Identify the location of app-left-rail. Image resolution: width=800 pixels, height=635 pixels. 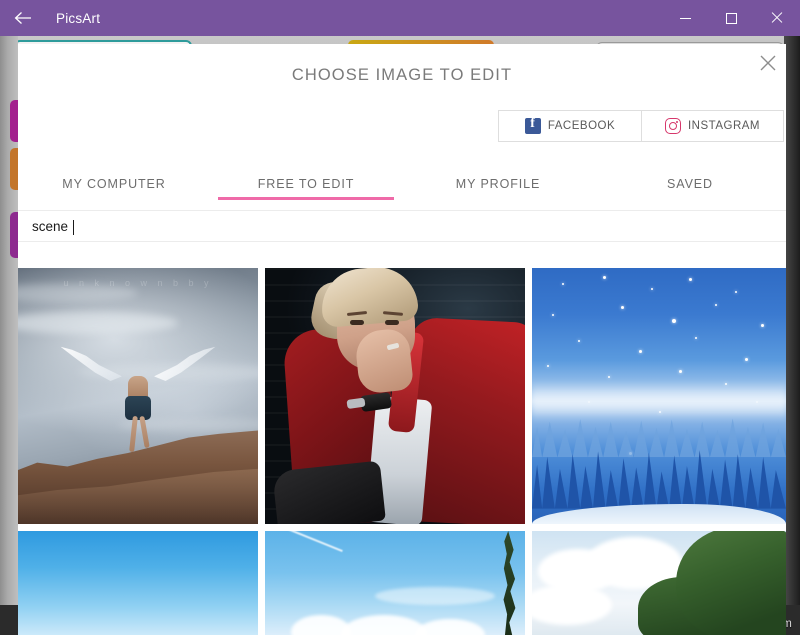
(13, 335).